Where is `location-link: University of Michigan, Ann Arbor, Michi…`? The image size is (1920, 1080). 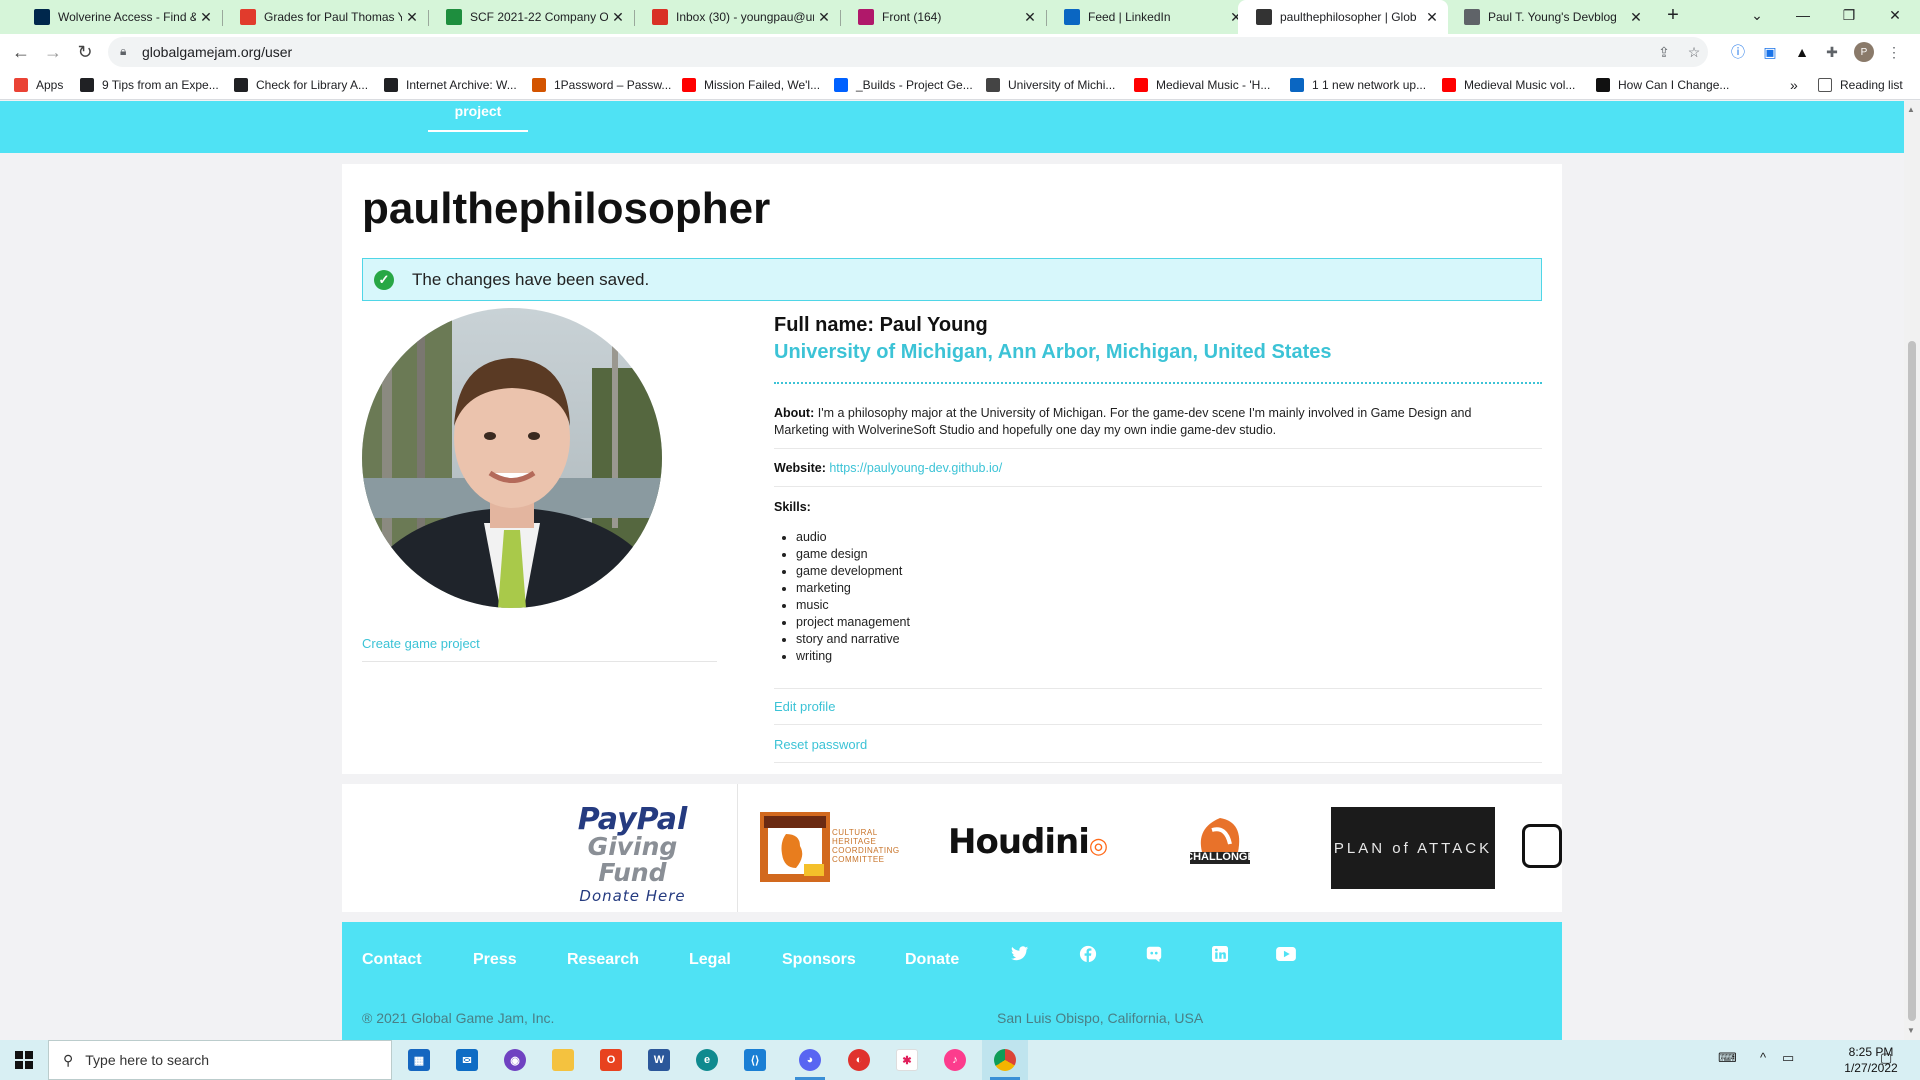 location-link: University of Michigan, Ann Arbor, Michi… is located at coordinates (1052, 352).